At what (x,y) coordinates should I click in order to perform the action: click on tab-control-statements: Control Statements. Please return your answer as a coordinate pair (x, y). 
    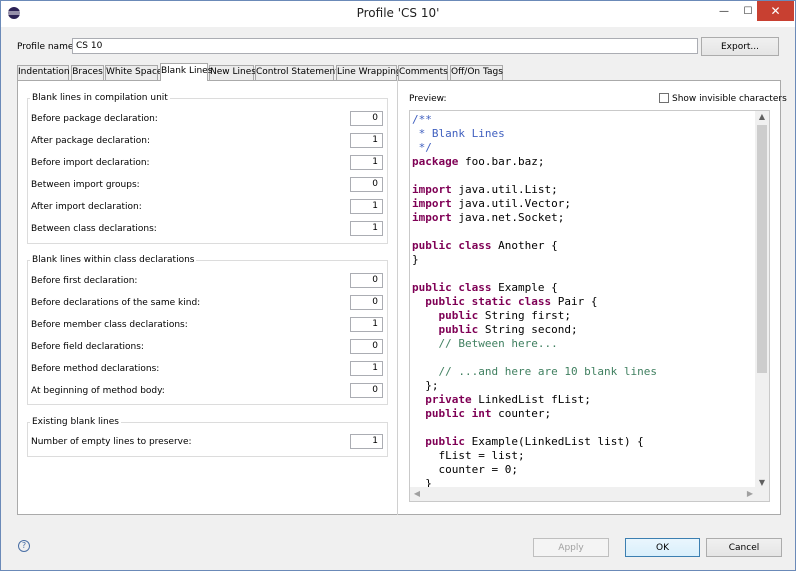
    Looking at the image, I should click on (299, 72).